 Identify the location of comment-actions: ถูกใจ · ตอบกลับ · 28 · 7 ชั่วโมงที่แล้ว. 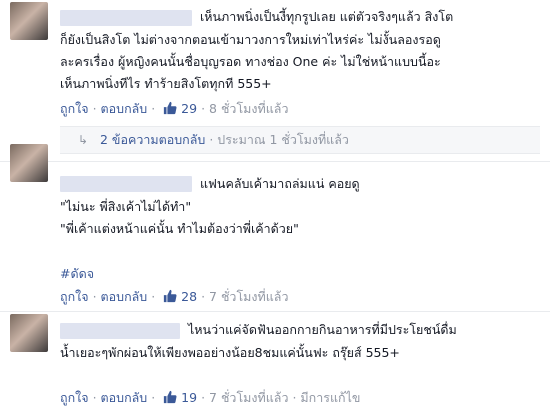
(174, 297).